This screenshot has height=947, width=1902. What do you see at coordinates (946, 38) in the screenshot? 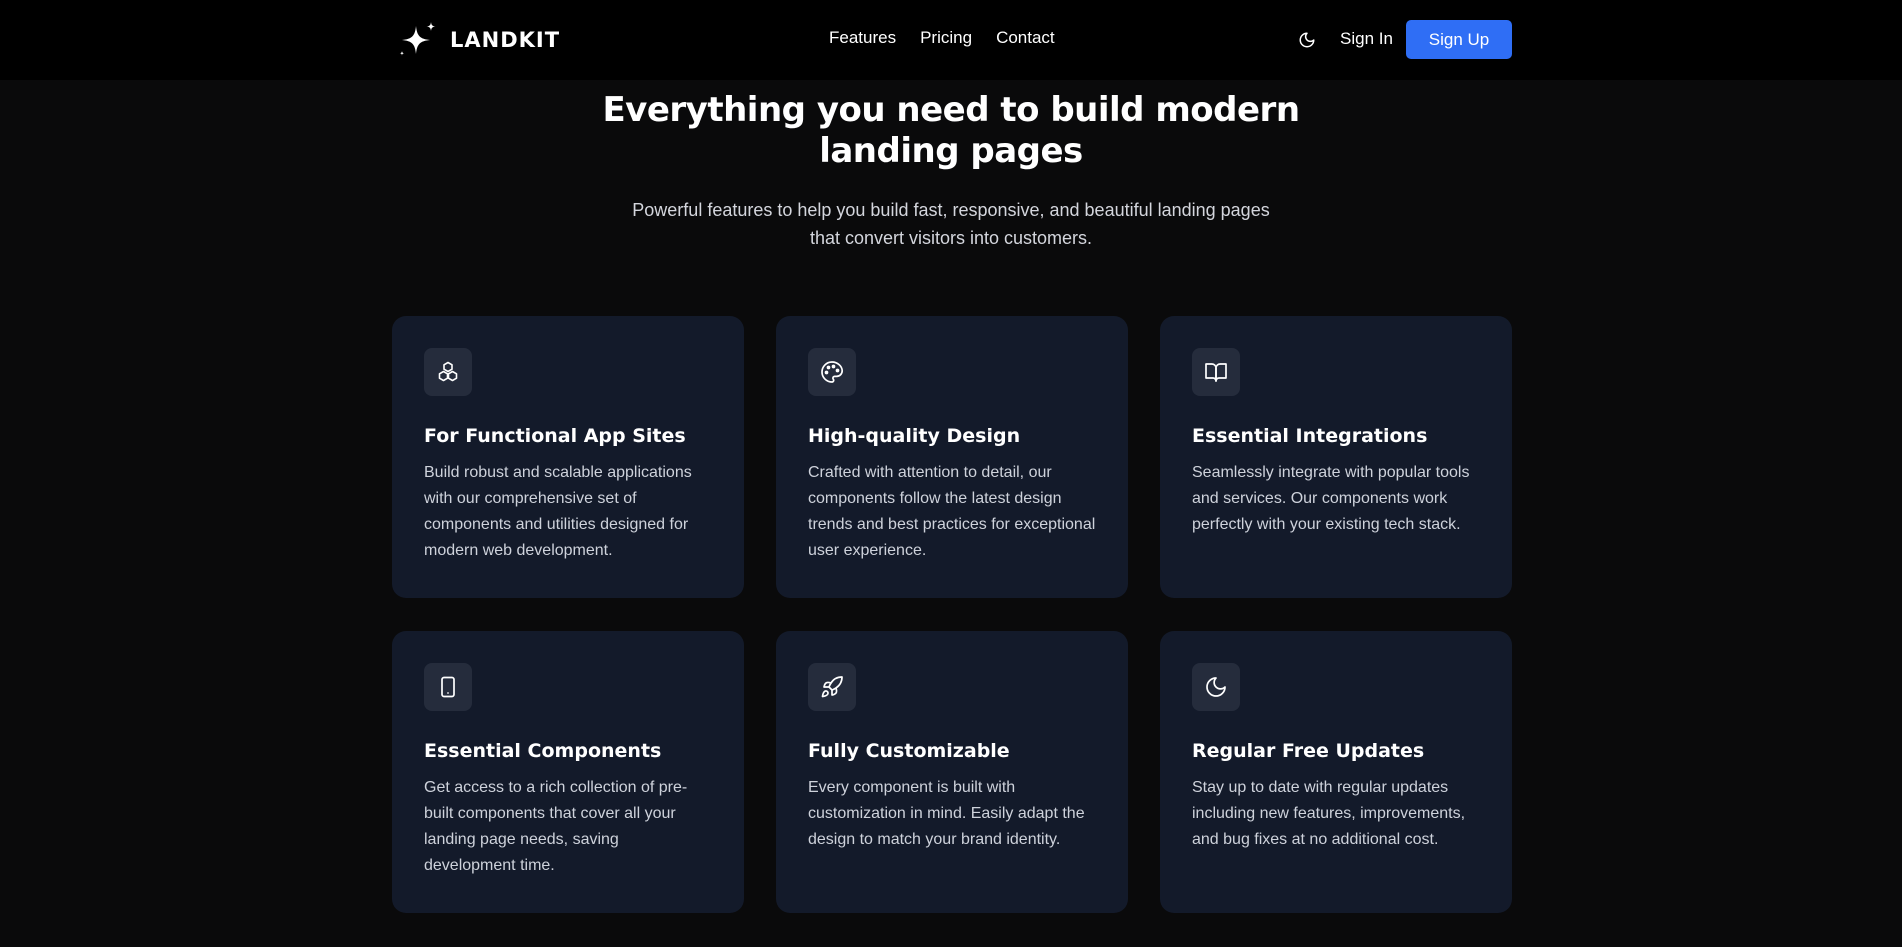
I see `nav-link-pricing: Pricing` at bounding box center [946, 38].